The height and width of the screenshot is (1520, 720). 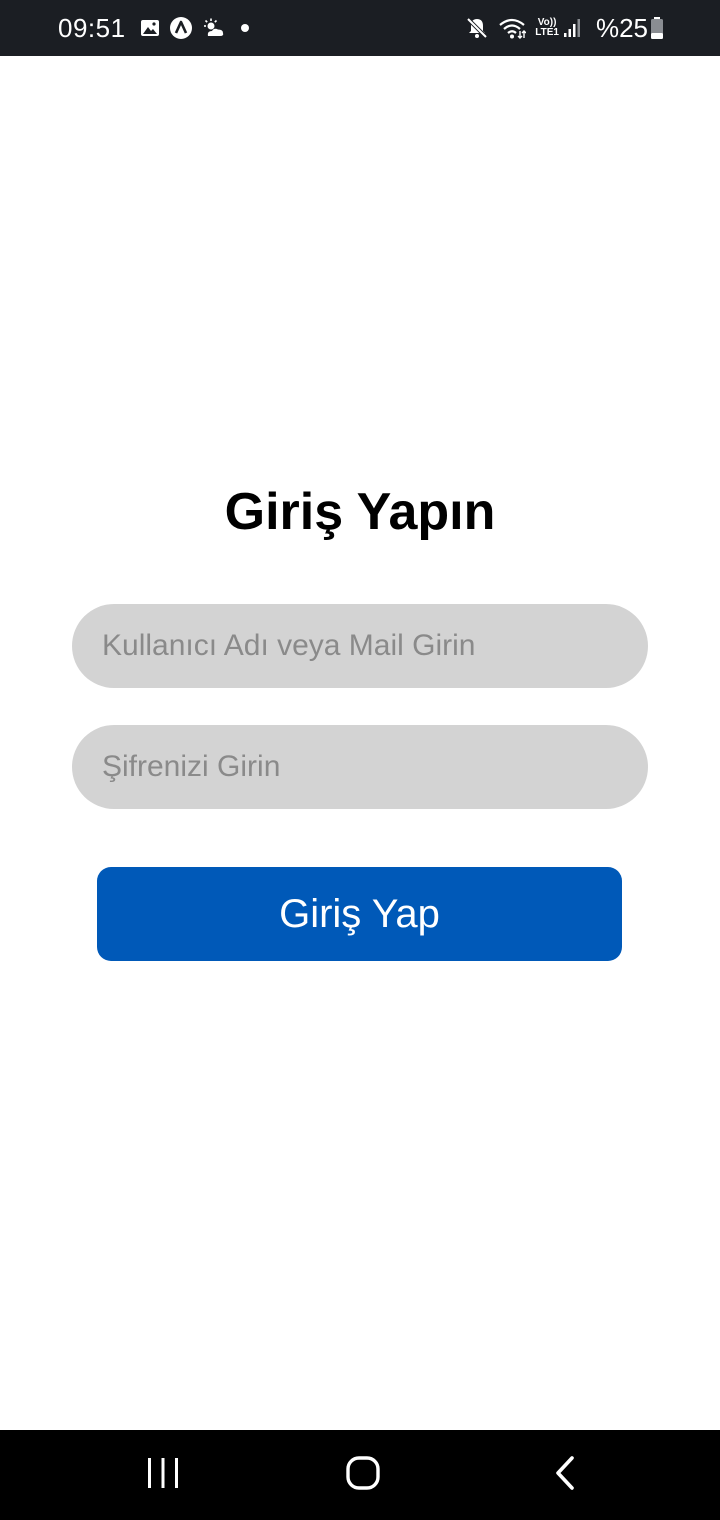 I want to click on signal-icon, so click(x=572, y=28).